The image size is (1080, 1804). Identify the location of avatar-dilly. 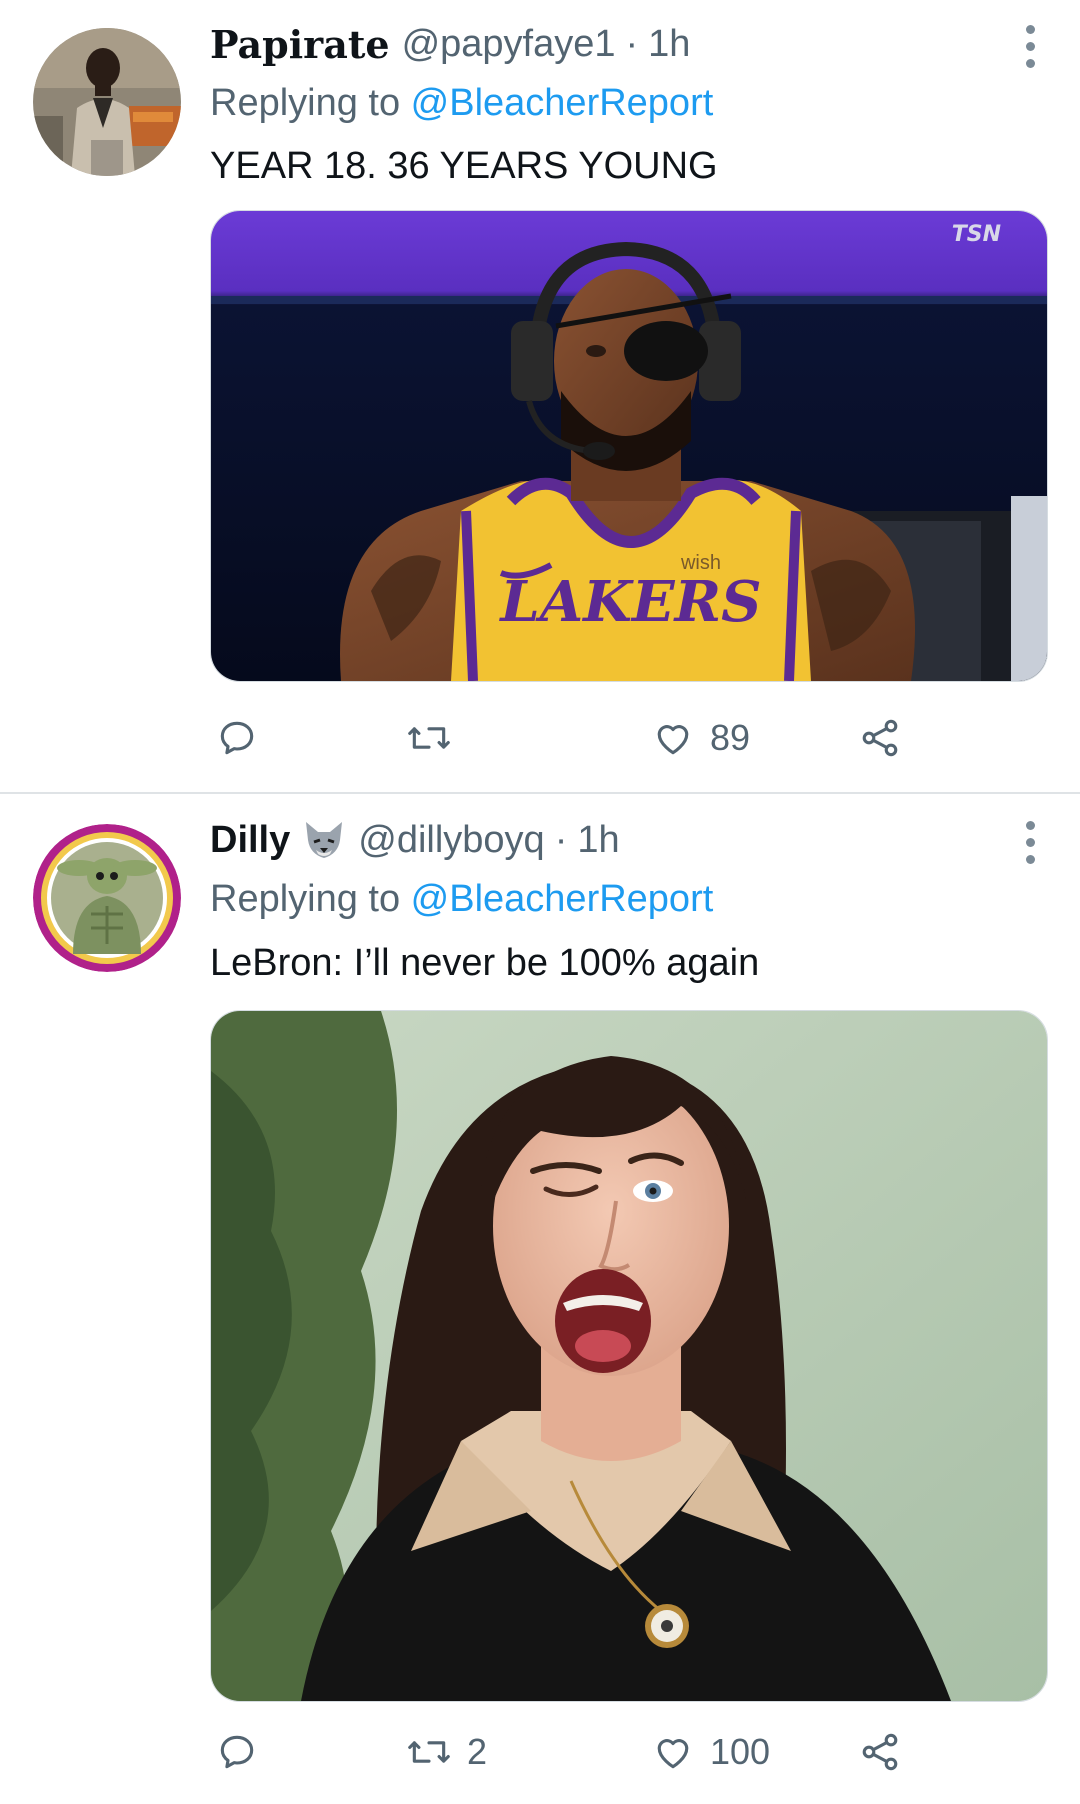
(107, 898).